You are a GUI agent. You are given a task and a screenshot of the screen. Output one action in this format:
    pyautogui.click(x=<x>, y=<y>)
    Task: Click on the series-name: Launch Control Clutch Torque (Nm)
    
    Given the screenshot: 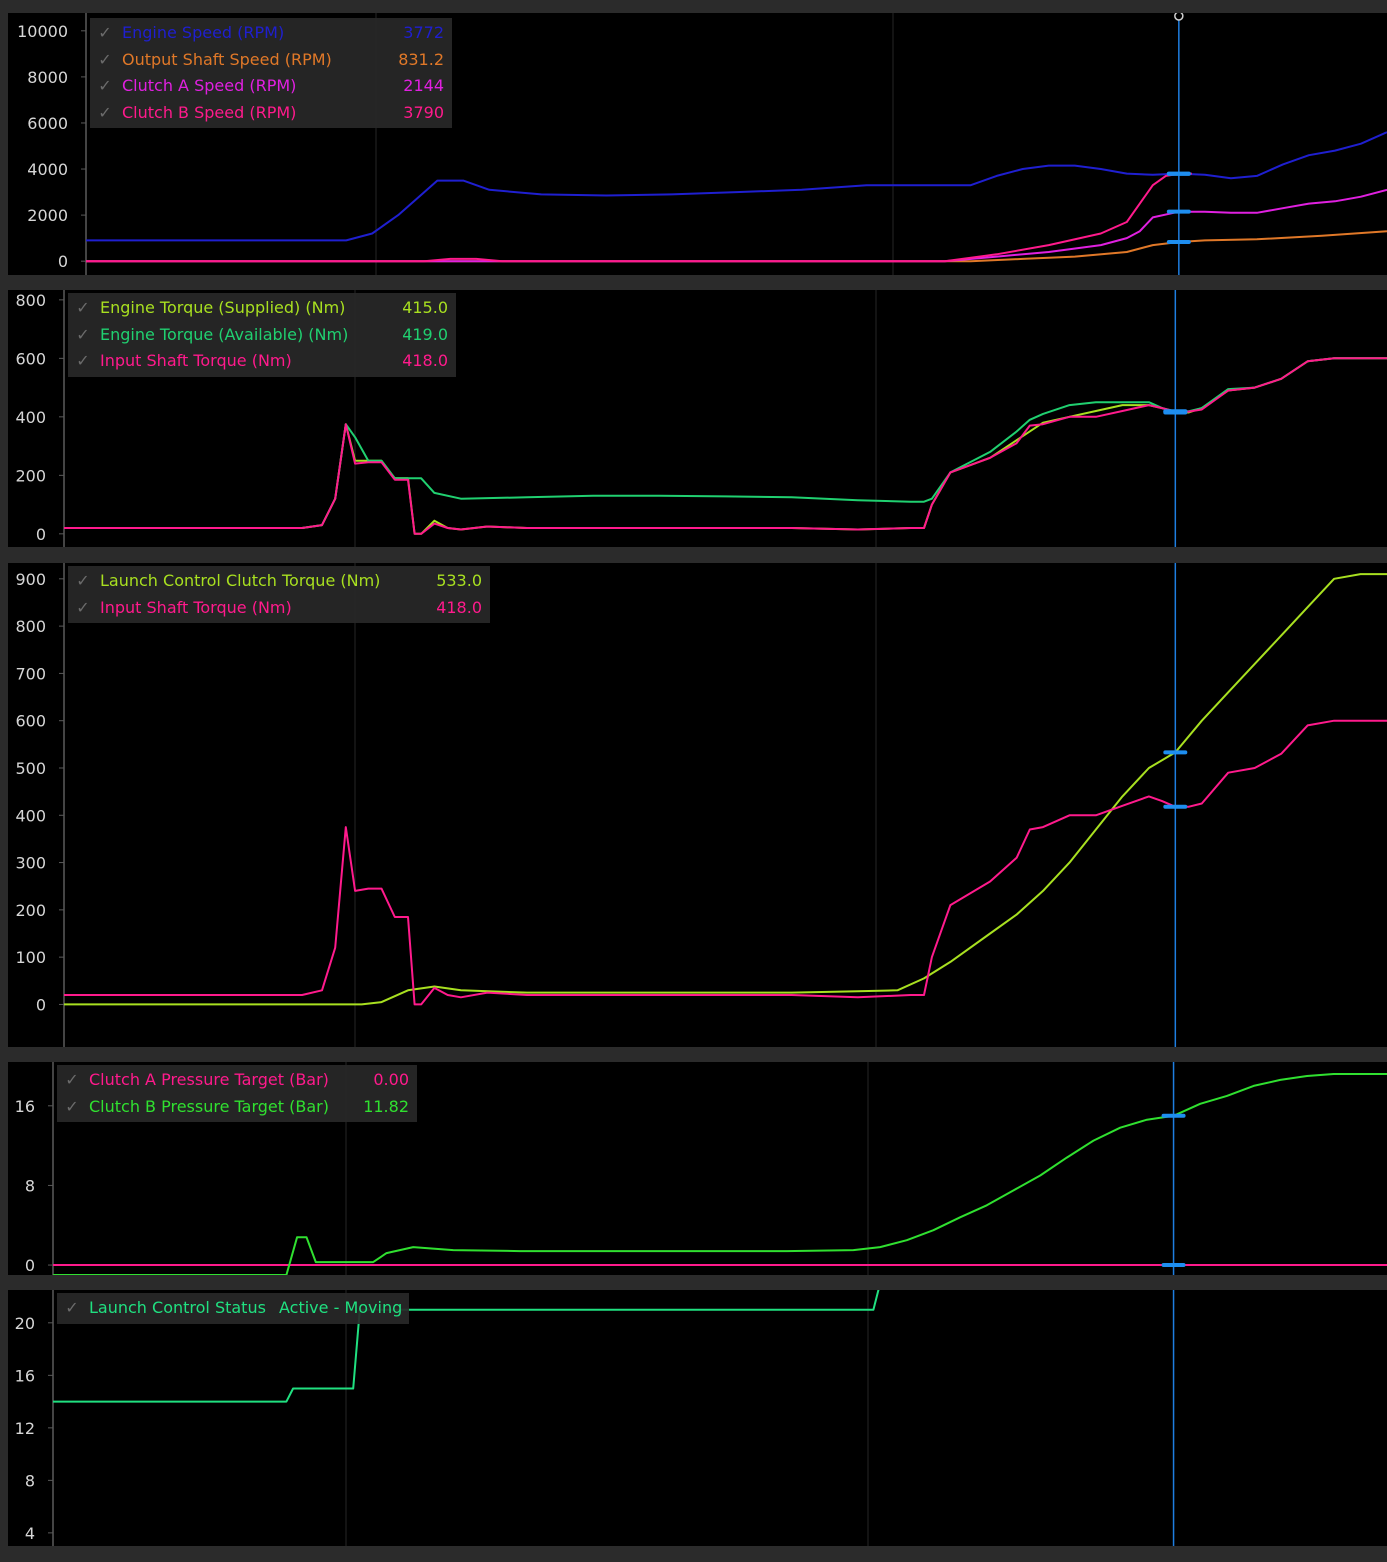 What is the action you would take?
    pyautogui.click(x=240, y=581)
    